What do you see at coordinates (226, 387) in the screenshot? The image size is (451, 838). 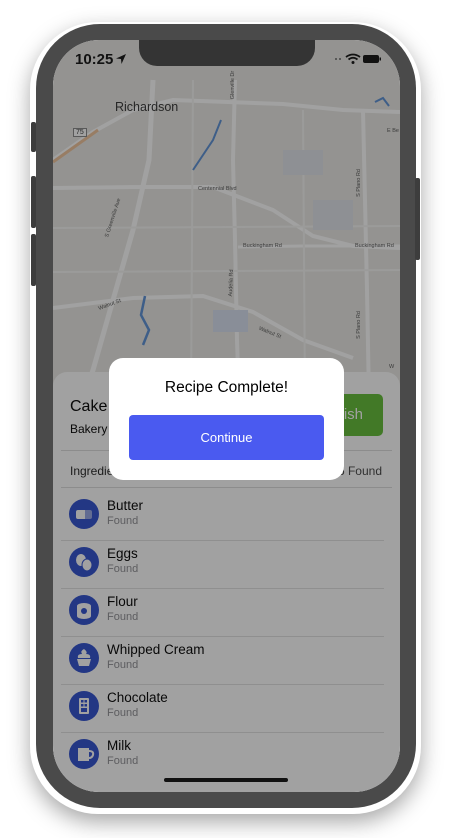 I see `dialog-title: Recipe Complete!` at bounding box center [226, 387].